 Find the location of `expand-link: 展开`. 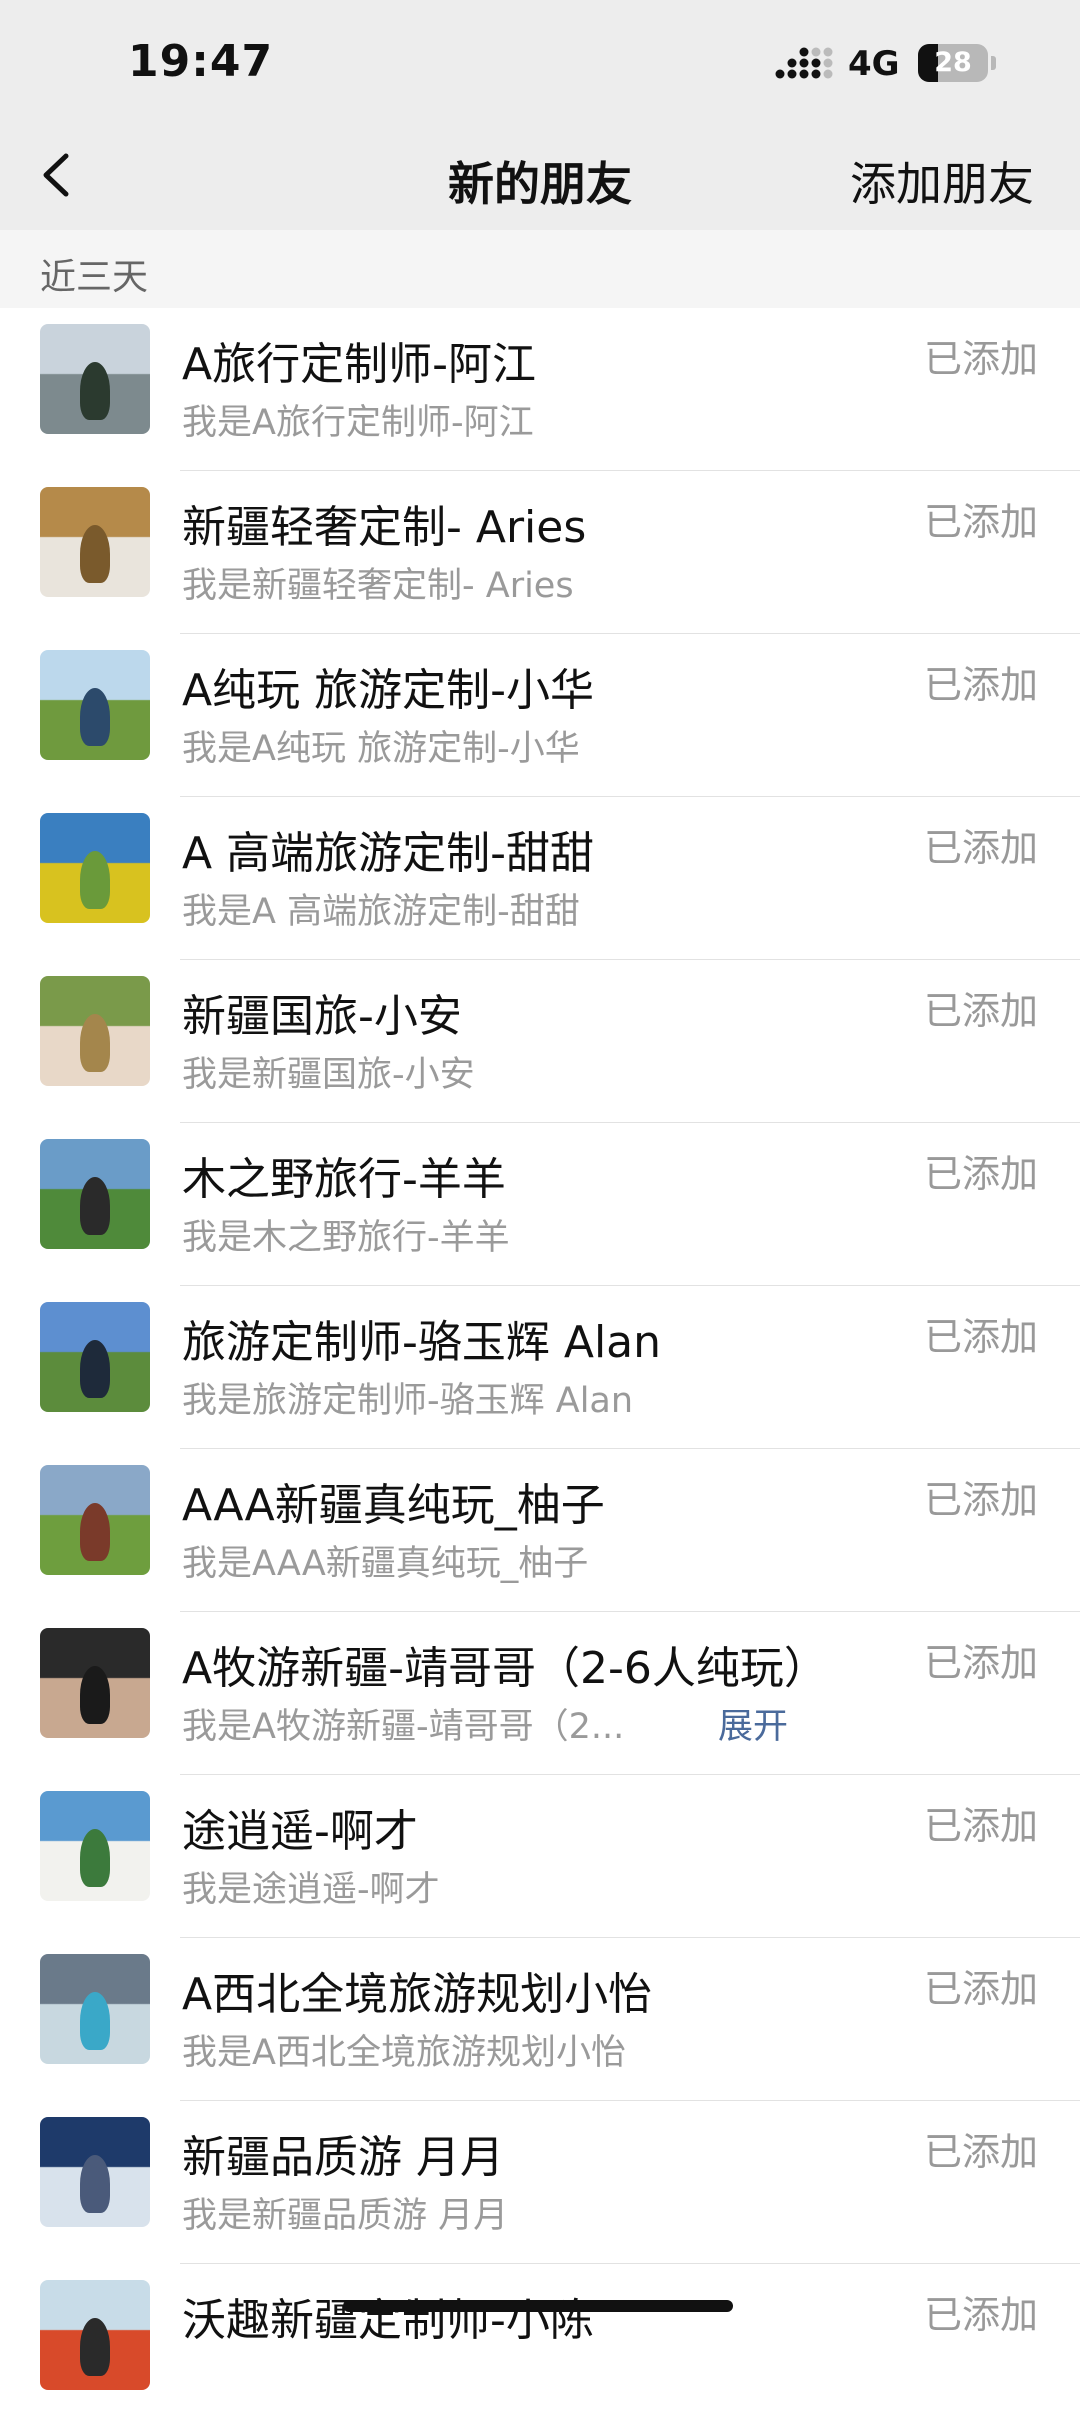

expand-link: 展开 is located at coordinates (753, 1723).